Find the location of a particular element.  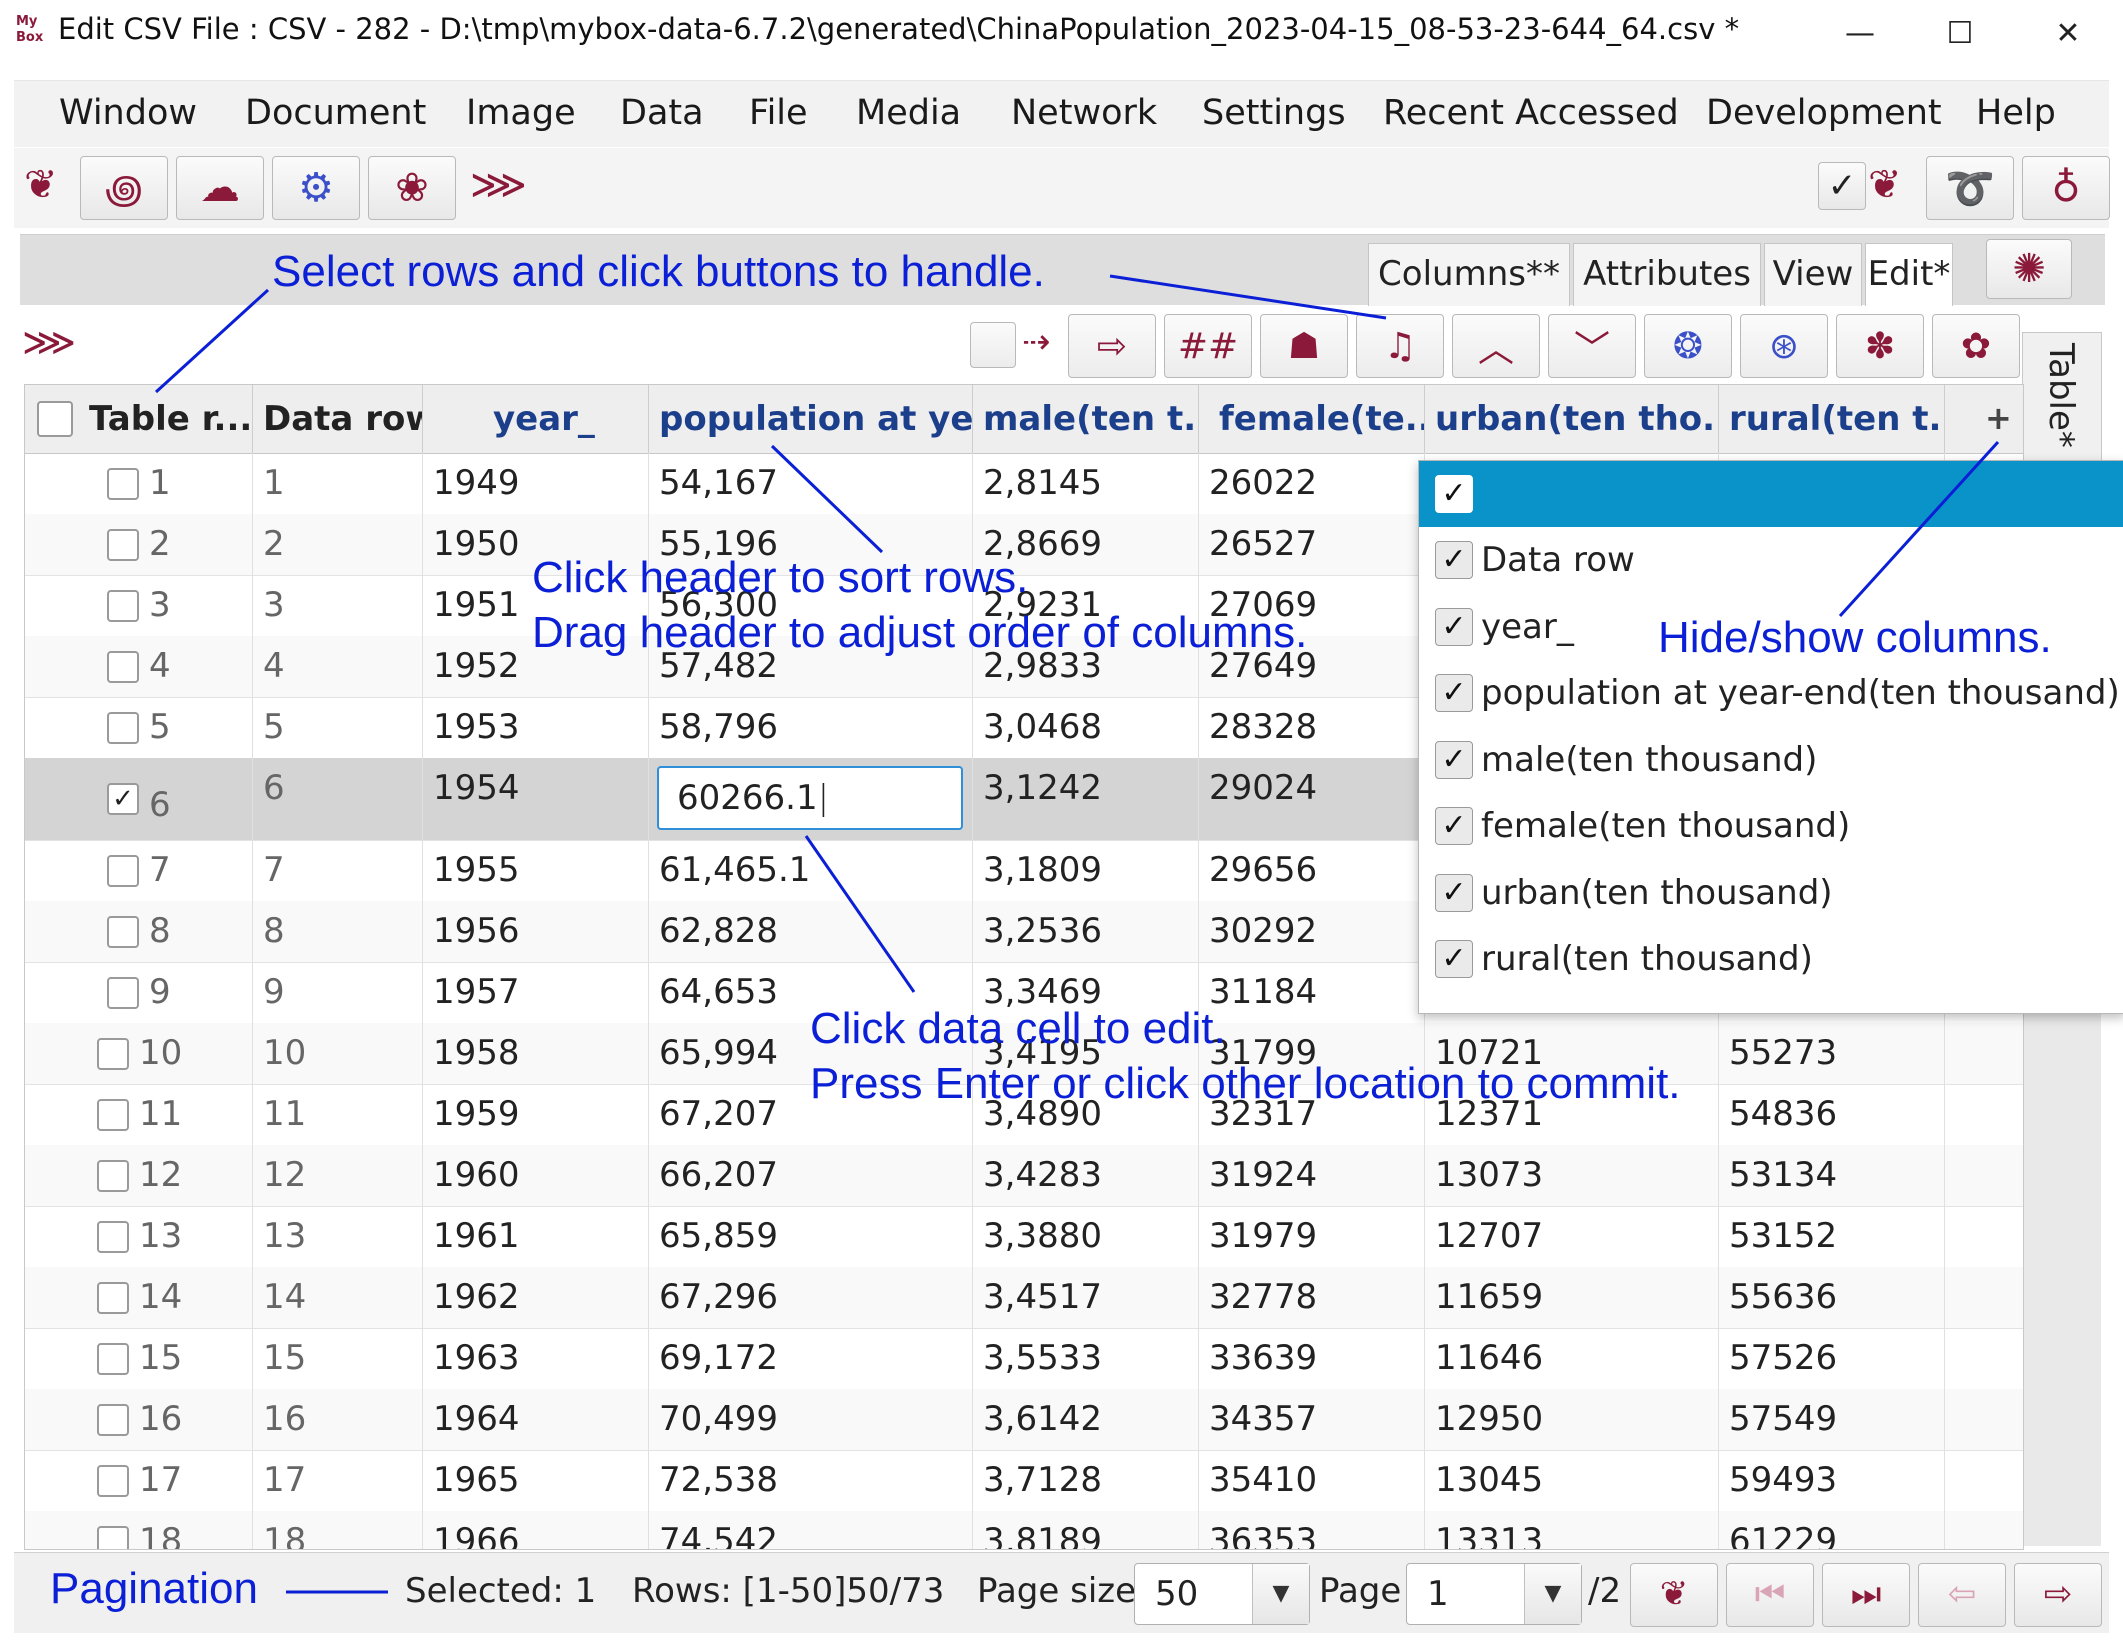

minimize-button: — is located at coordinates (1860, 34).